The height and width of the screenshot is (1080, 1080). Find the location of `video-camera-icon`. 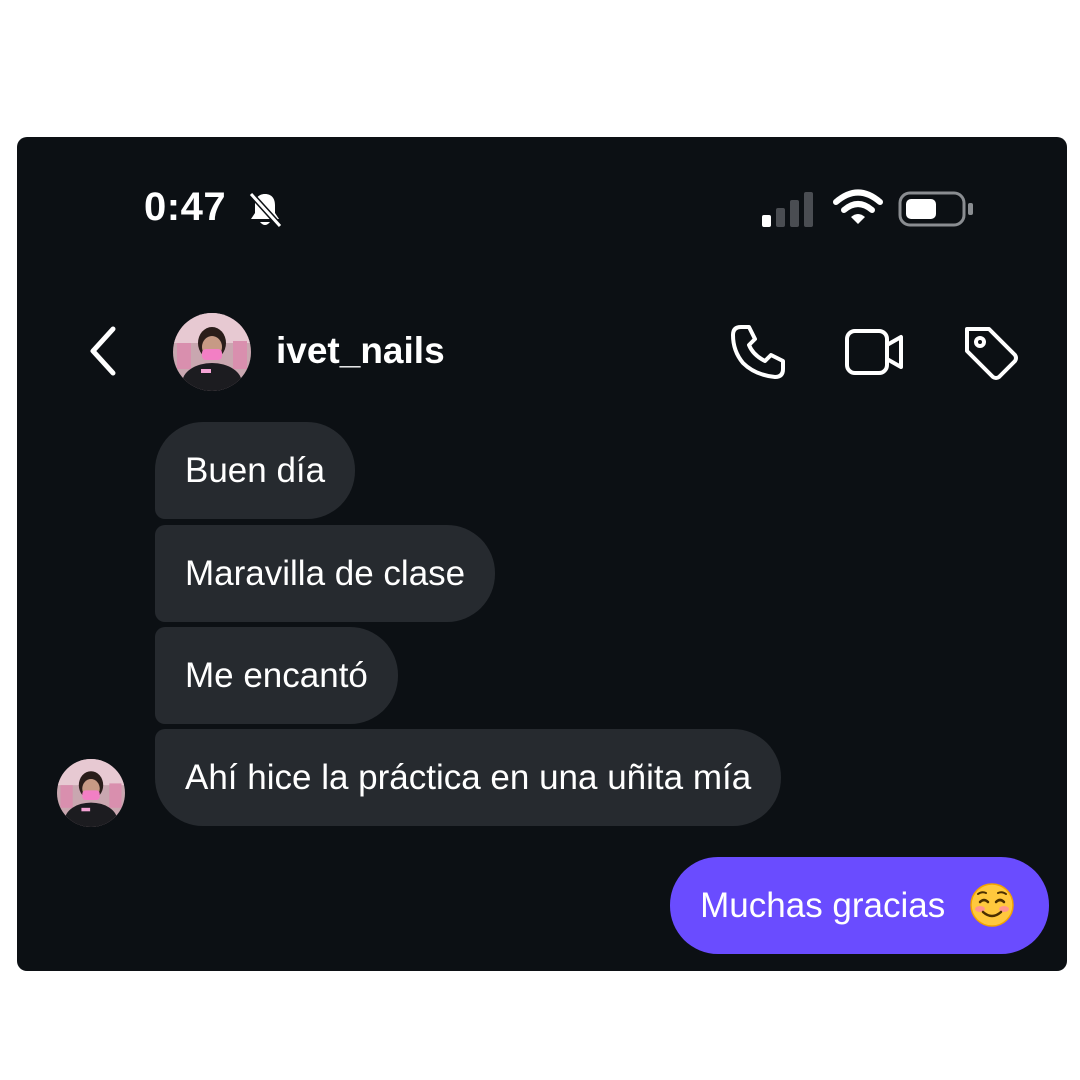

video-camera-icon is located at coordinates (874, 352).